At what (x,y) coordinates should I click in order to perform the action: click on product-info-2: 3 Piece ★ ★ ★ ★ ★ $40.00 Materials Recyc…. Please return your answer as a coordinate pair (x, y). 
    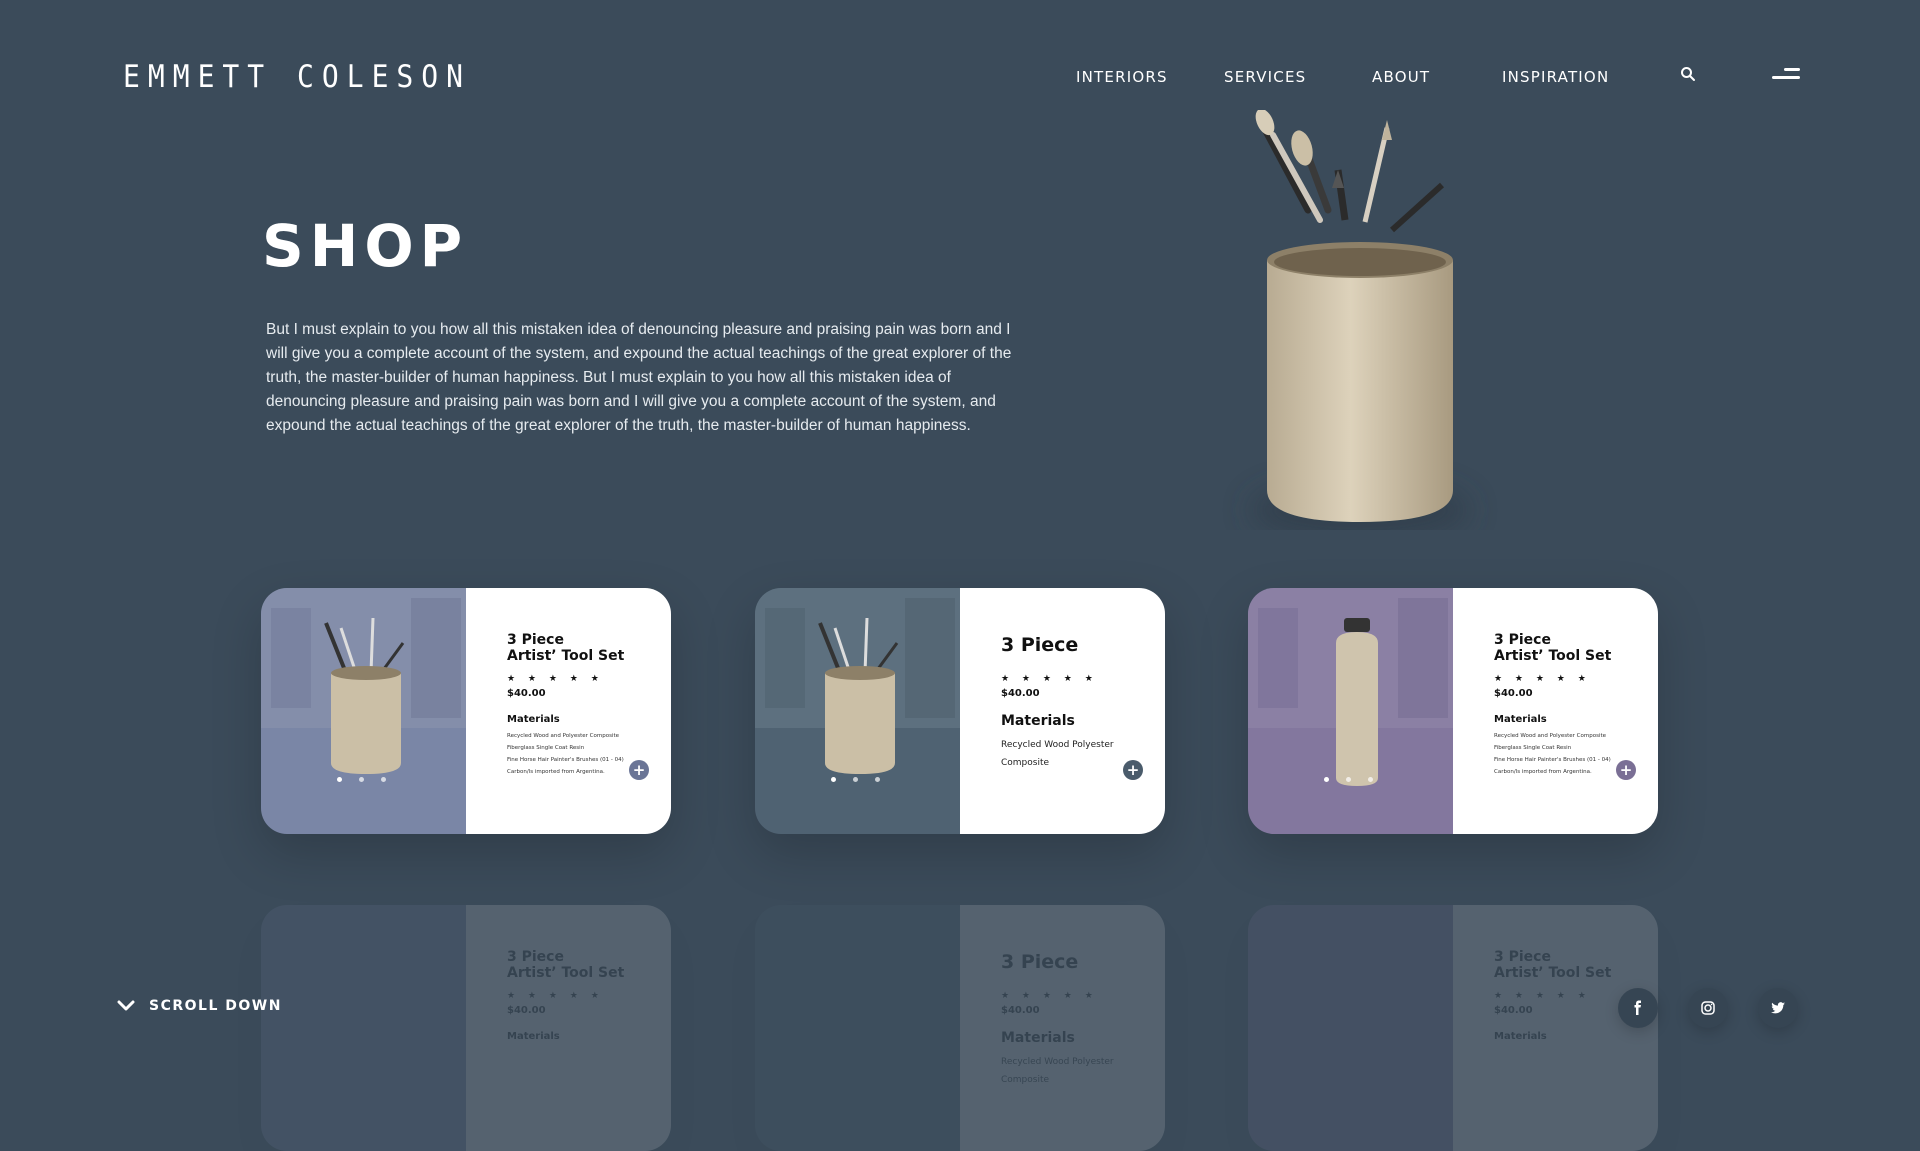
    Looking at the image, I should click on (1062, 711).